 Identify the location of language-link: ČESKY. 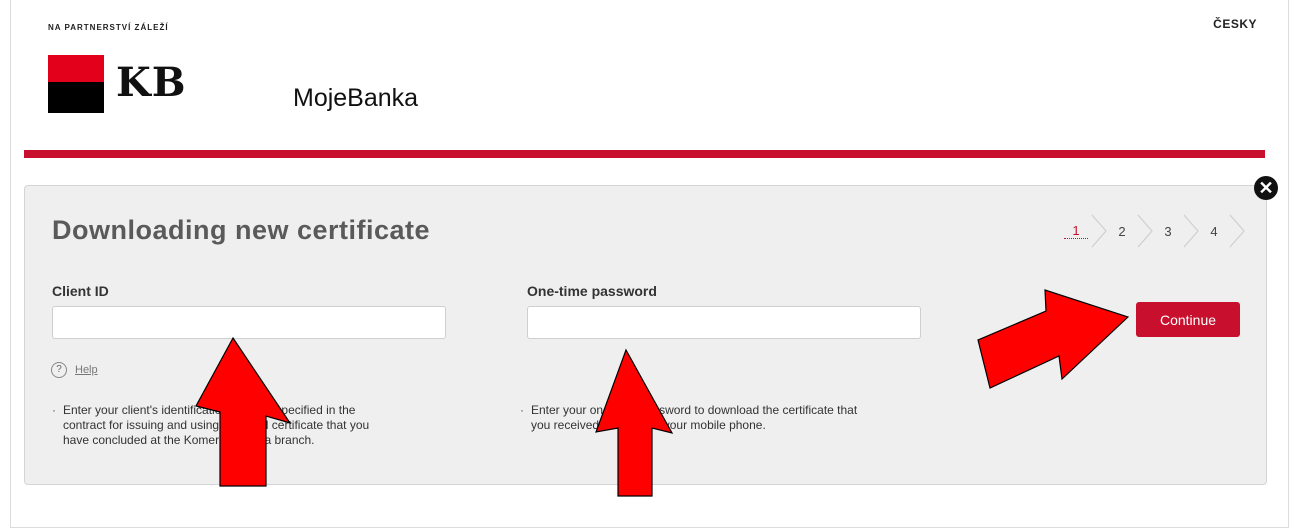
(1235, 24).